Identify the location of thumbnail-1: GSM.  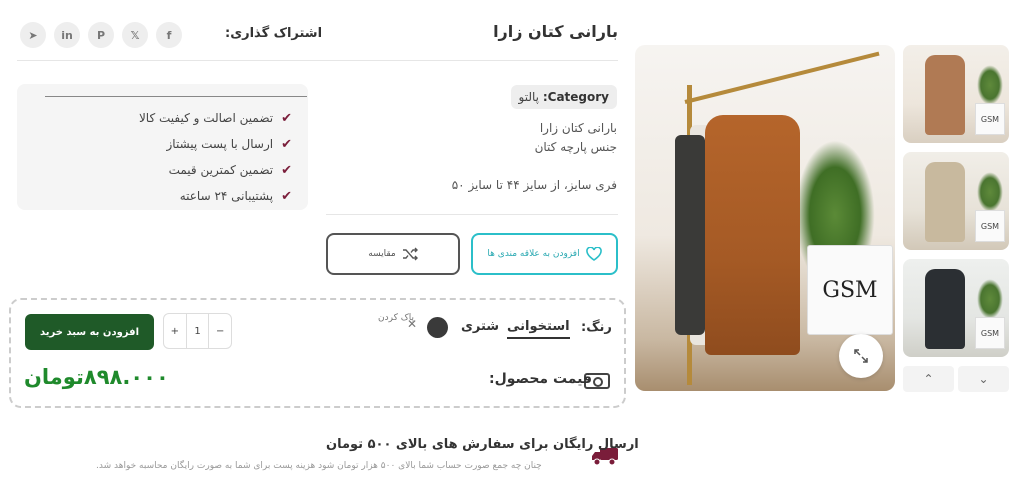
(956, 94).